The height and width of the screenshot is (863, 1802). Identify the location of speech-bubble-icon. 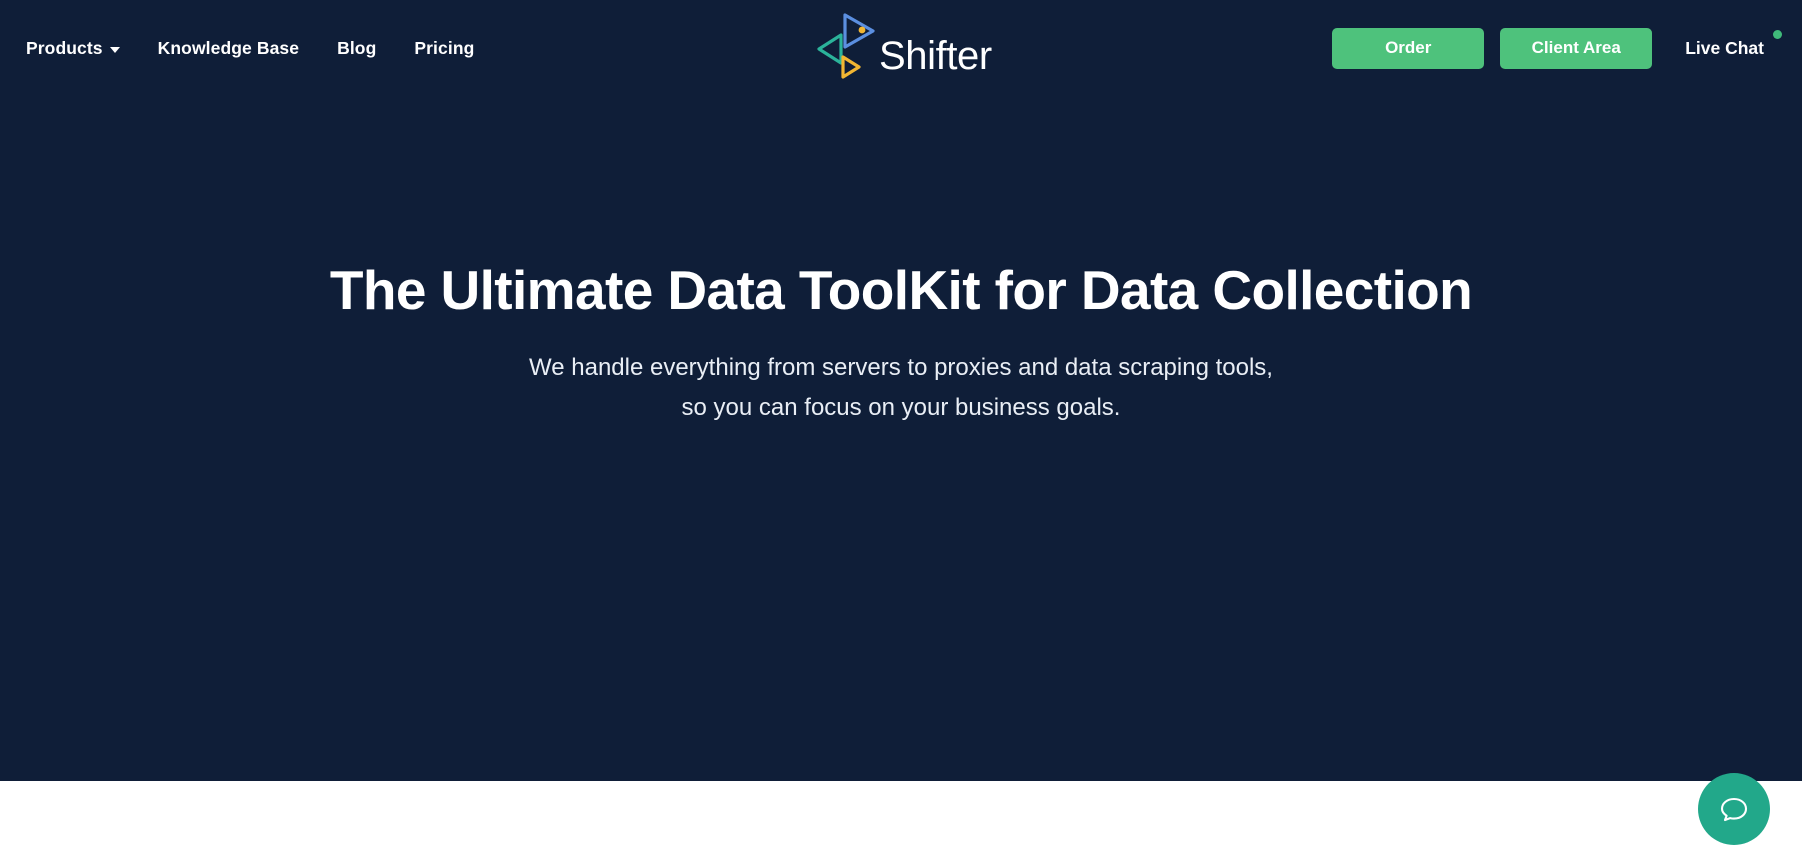
(1734, 809).